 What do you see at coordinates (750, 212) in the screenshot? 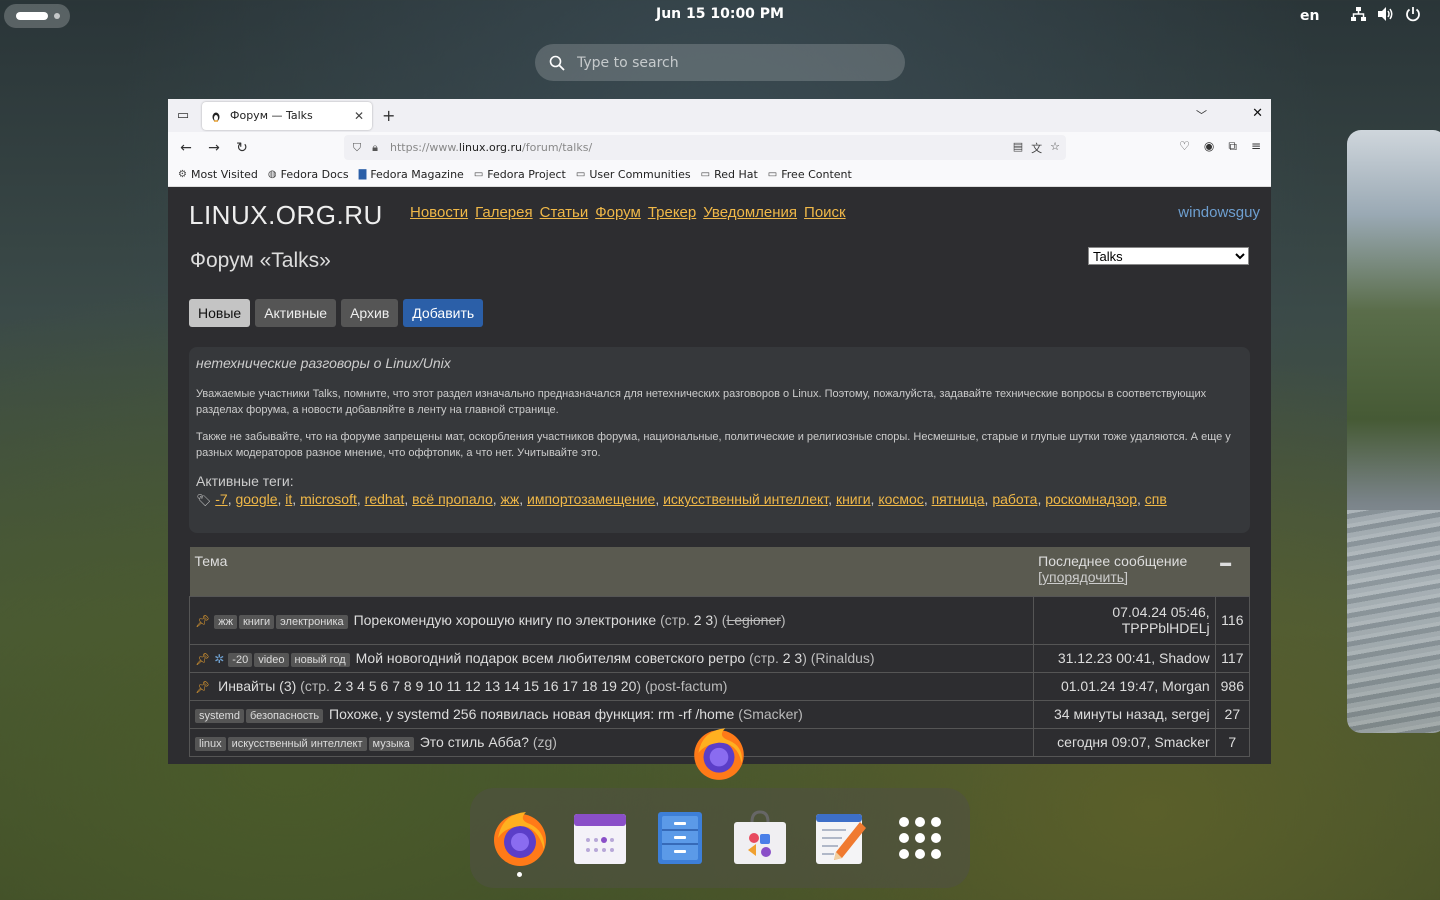
I see `nav-notifications: Уведомления` at bounding box center [750, 212].